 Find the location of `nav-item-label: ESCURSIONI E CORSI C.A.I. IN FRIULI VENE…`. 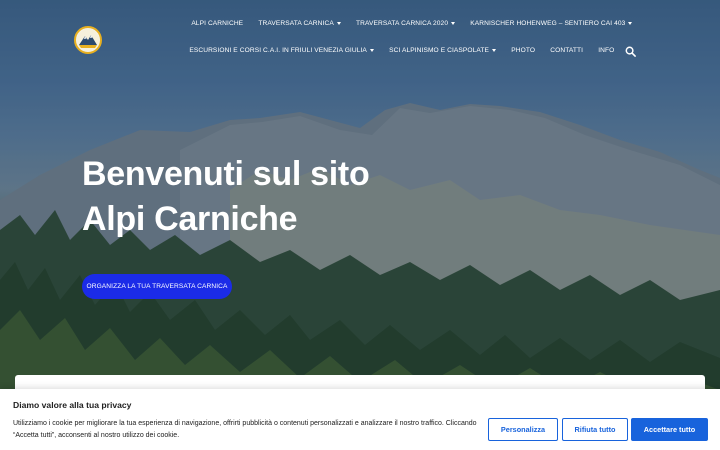

nav-item-label: ESCURSIONI E CORSI C.A.I. IN FRIULI VENE… is located at coordinates (278, 50).